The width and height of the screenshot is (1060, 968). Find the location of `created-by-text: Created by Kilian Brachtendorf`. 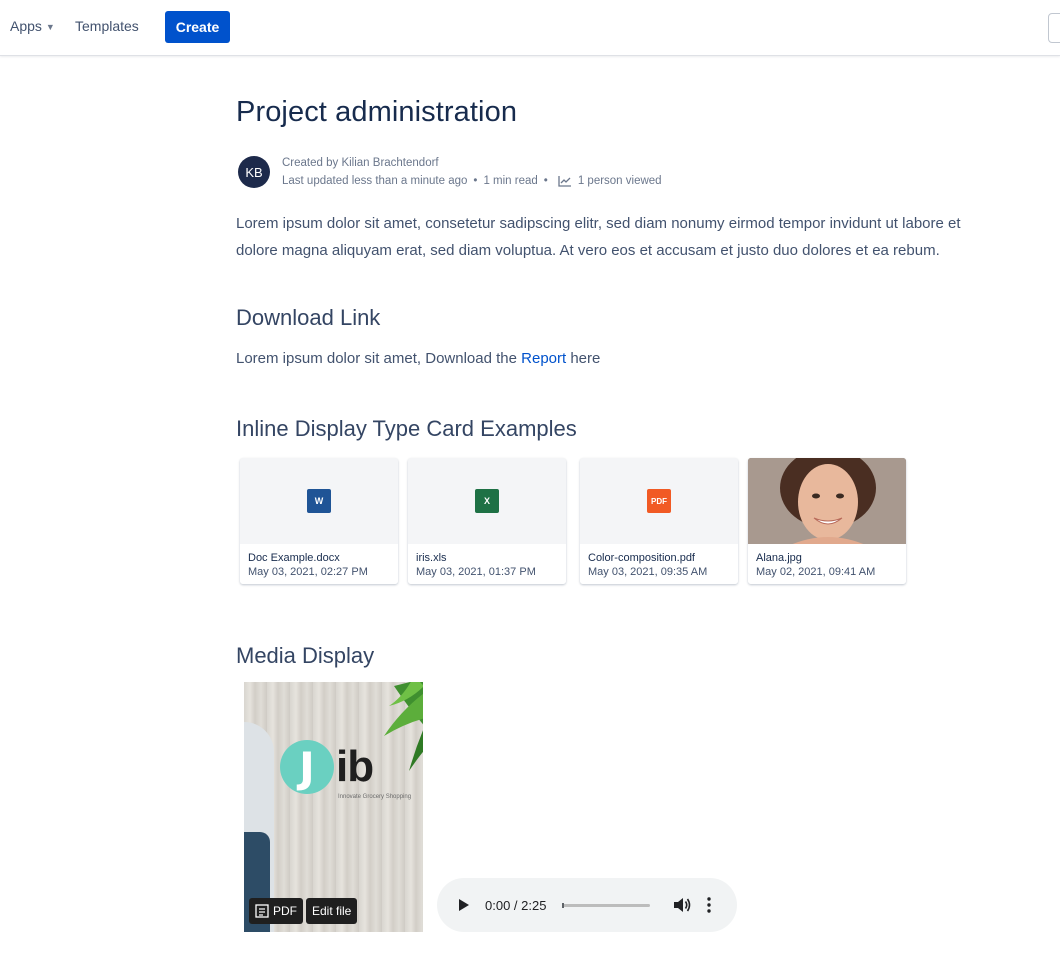

created-by-text: Created by Kilian Brachtendorf is located at coordinates (360, 163).